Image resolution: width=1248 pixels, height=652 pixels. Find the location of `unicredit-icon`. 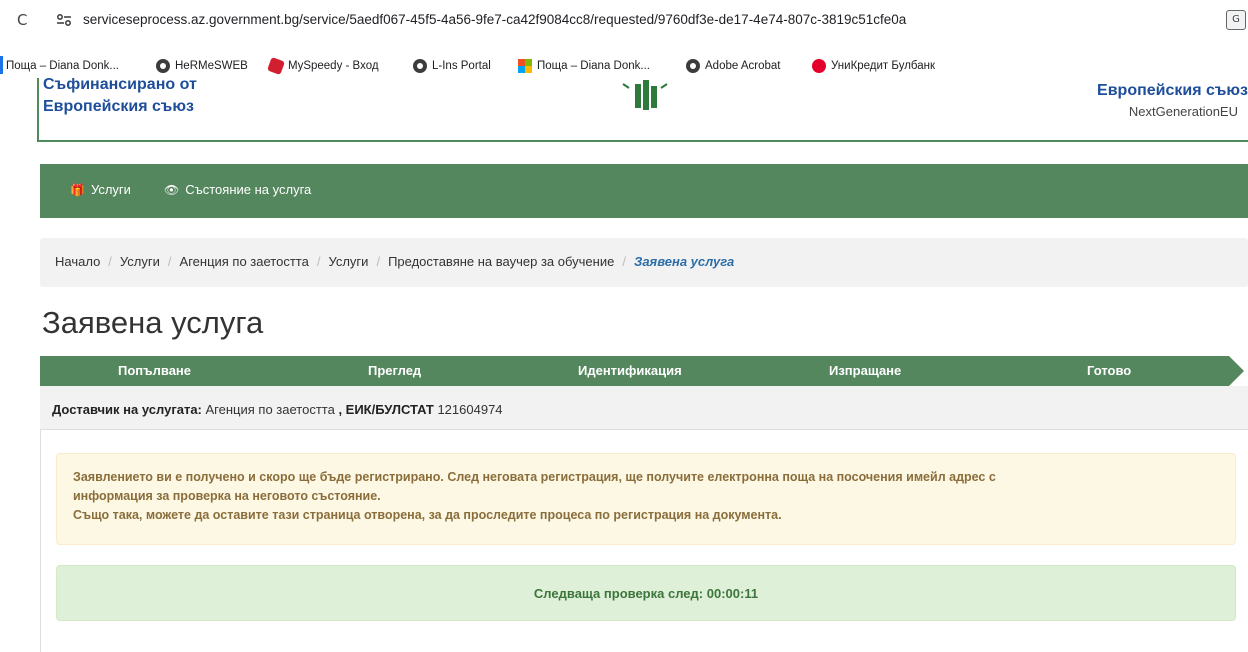

unicredit-icon is located at coordinates (819, 66).